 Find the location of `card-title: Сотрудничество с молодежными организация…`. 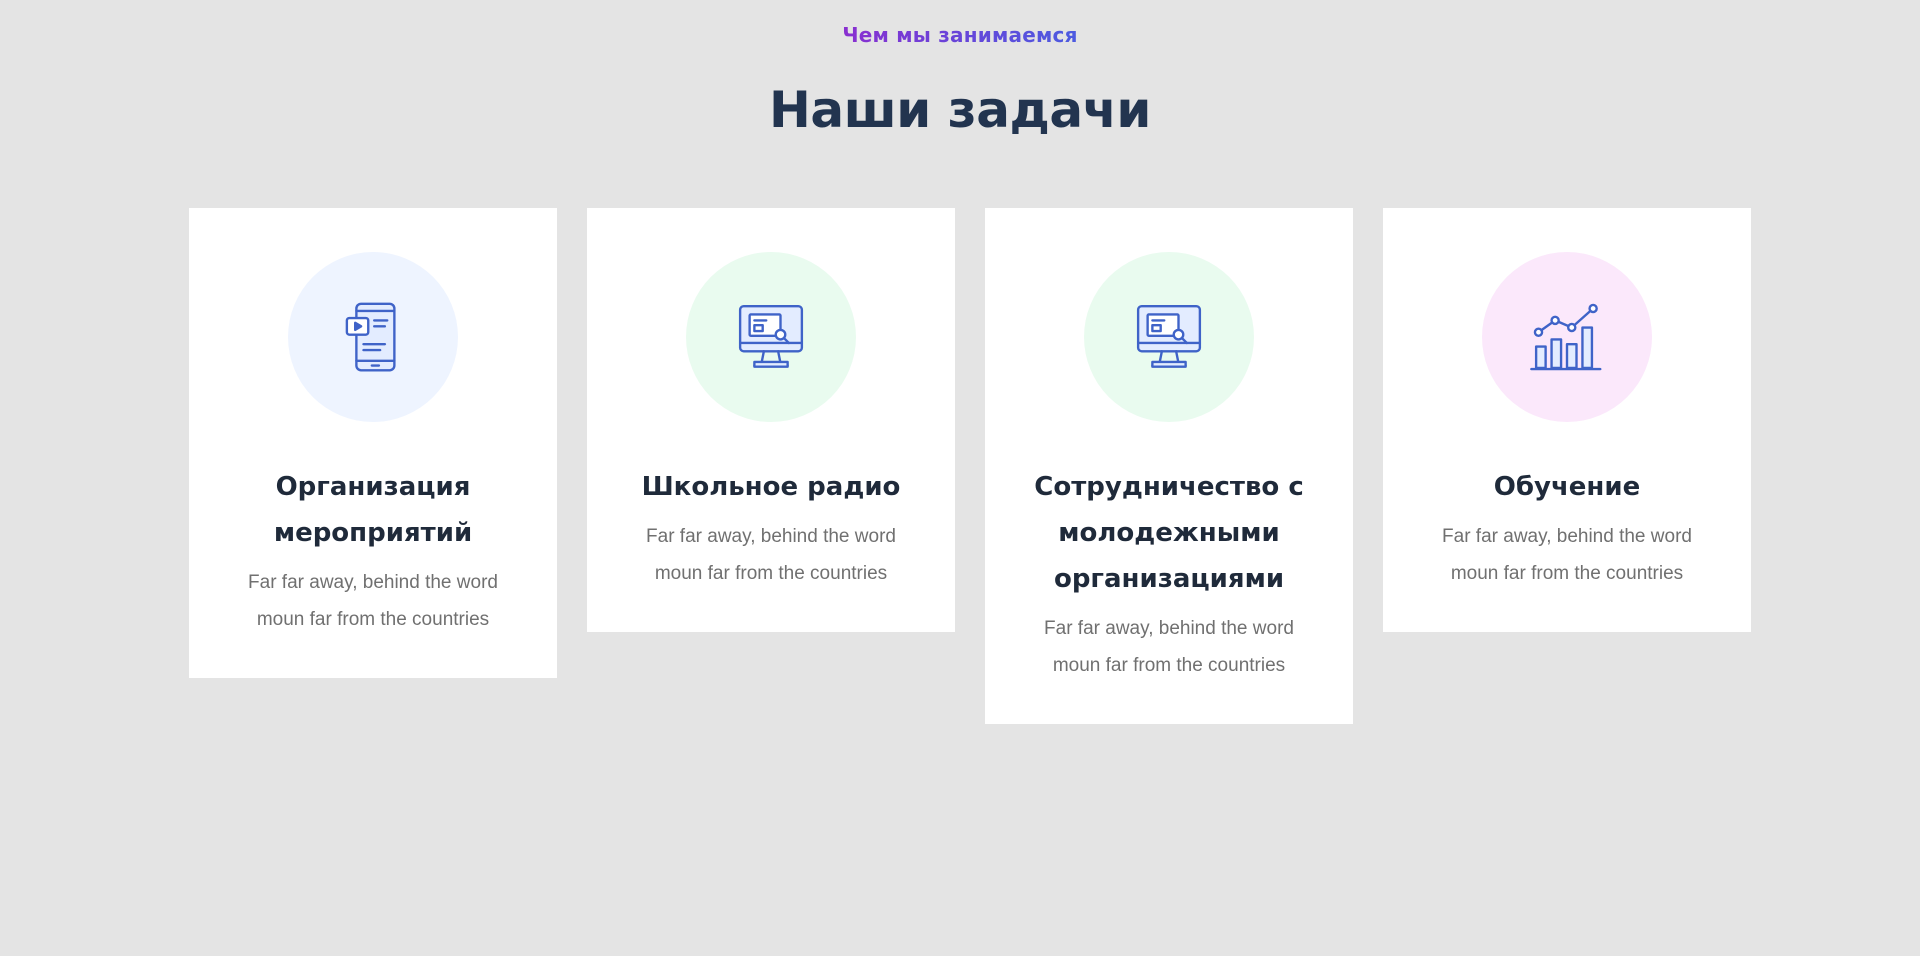

card-title: Сотрудничество с молодежными организация… is located at coordinates (1169, 533).